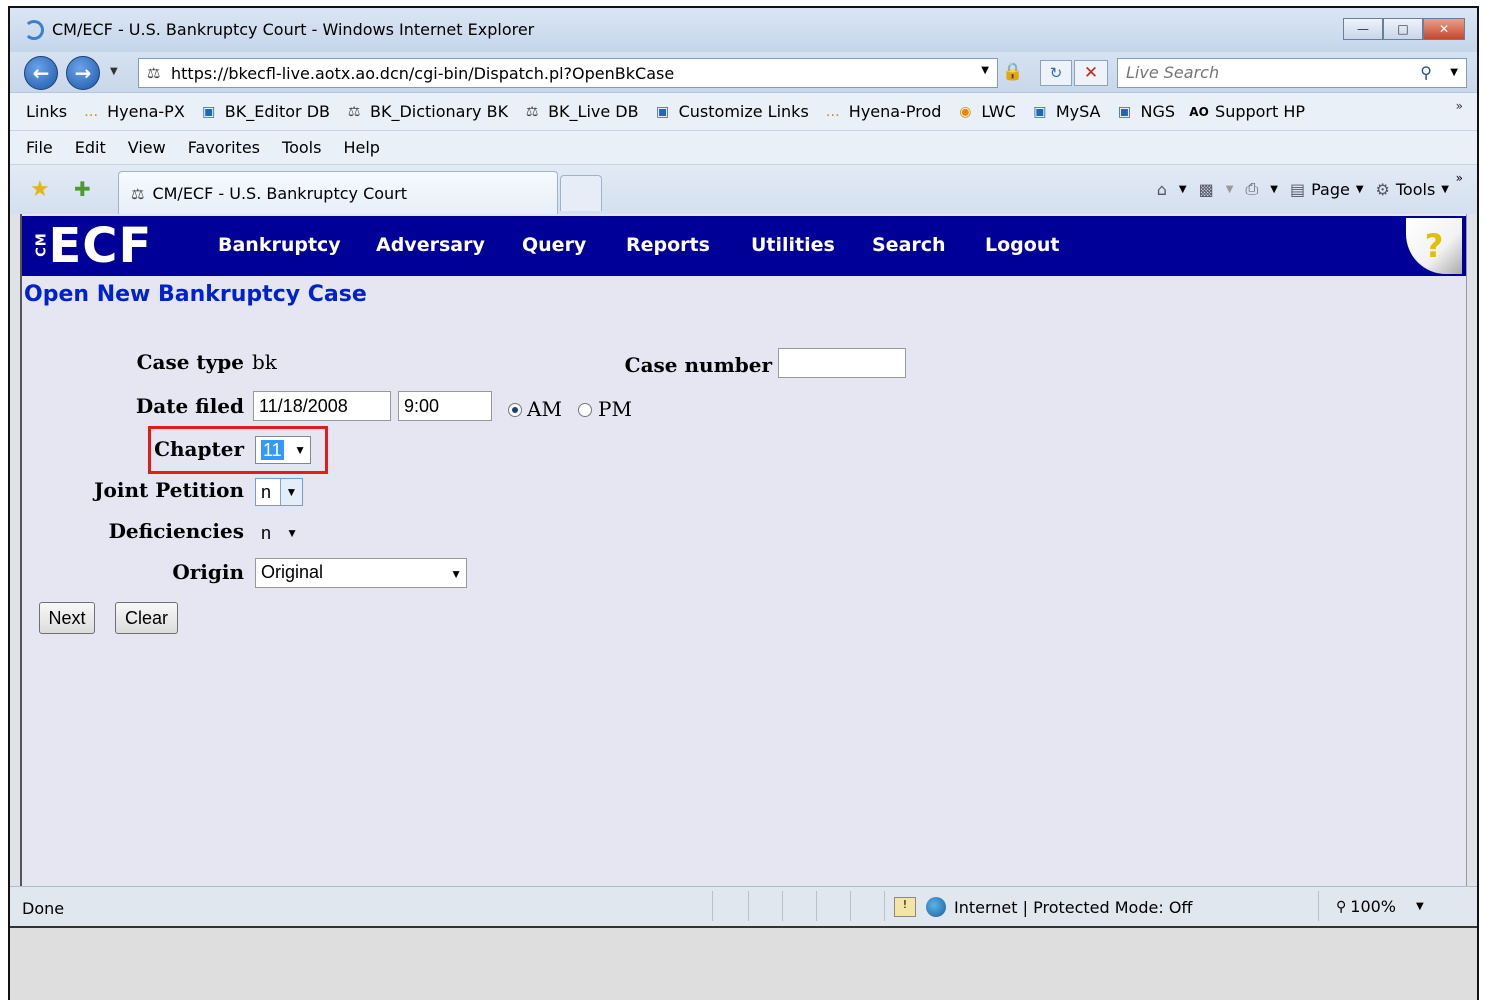 The height and width of the screenshot is (1000, 1486). I want to click on tab-cm-ecf: ⚖ CM/ECF - U.S. Bankruptcy Court, so click(338, 193).